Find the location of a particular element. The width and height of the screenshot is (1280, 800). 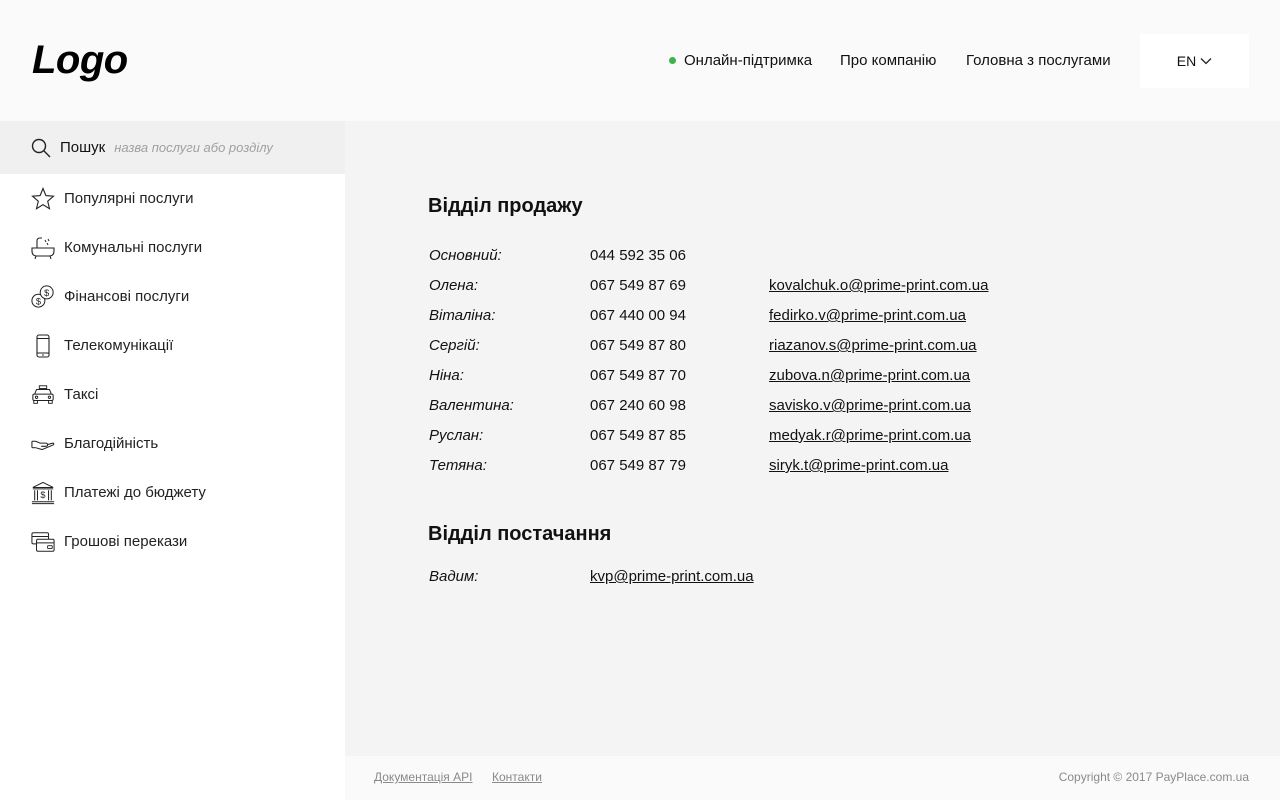

sidebar-item-utilities: Комунальні послуги is located at coordinates (172, 247).